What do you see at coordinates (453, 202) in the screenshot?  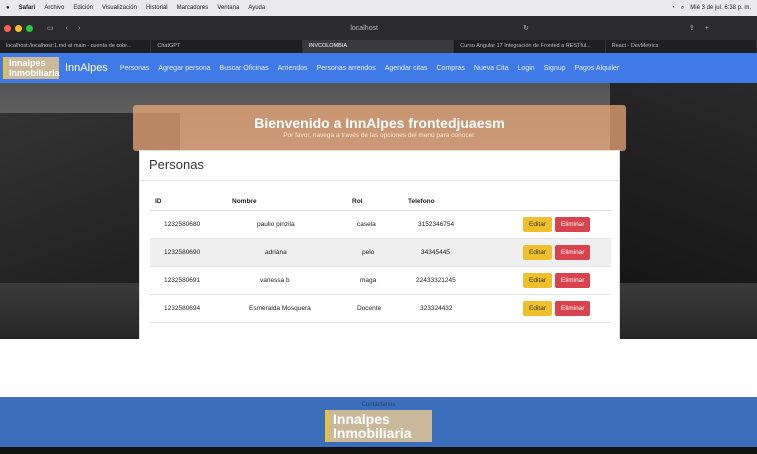 I see `header-telefono: Telefono` at bounding box center [453, 202].